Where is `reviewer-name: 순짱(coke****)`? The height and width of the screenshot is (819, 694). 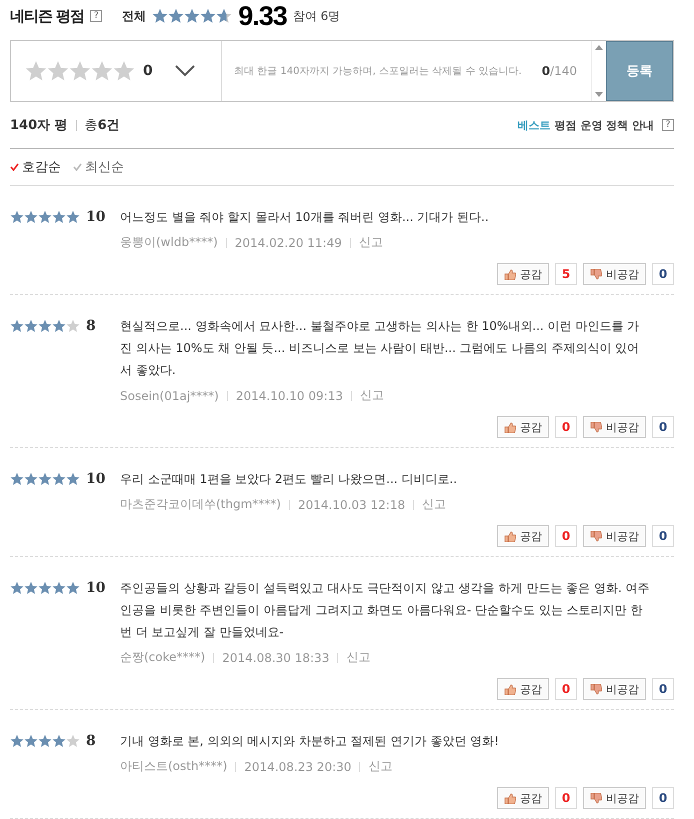 reviewer-name: 순짱(coke****) is located at coordinates (163, 657).